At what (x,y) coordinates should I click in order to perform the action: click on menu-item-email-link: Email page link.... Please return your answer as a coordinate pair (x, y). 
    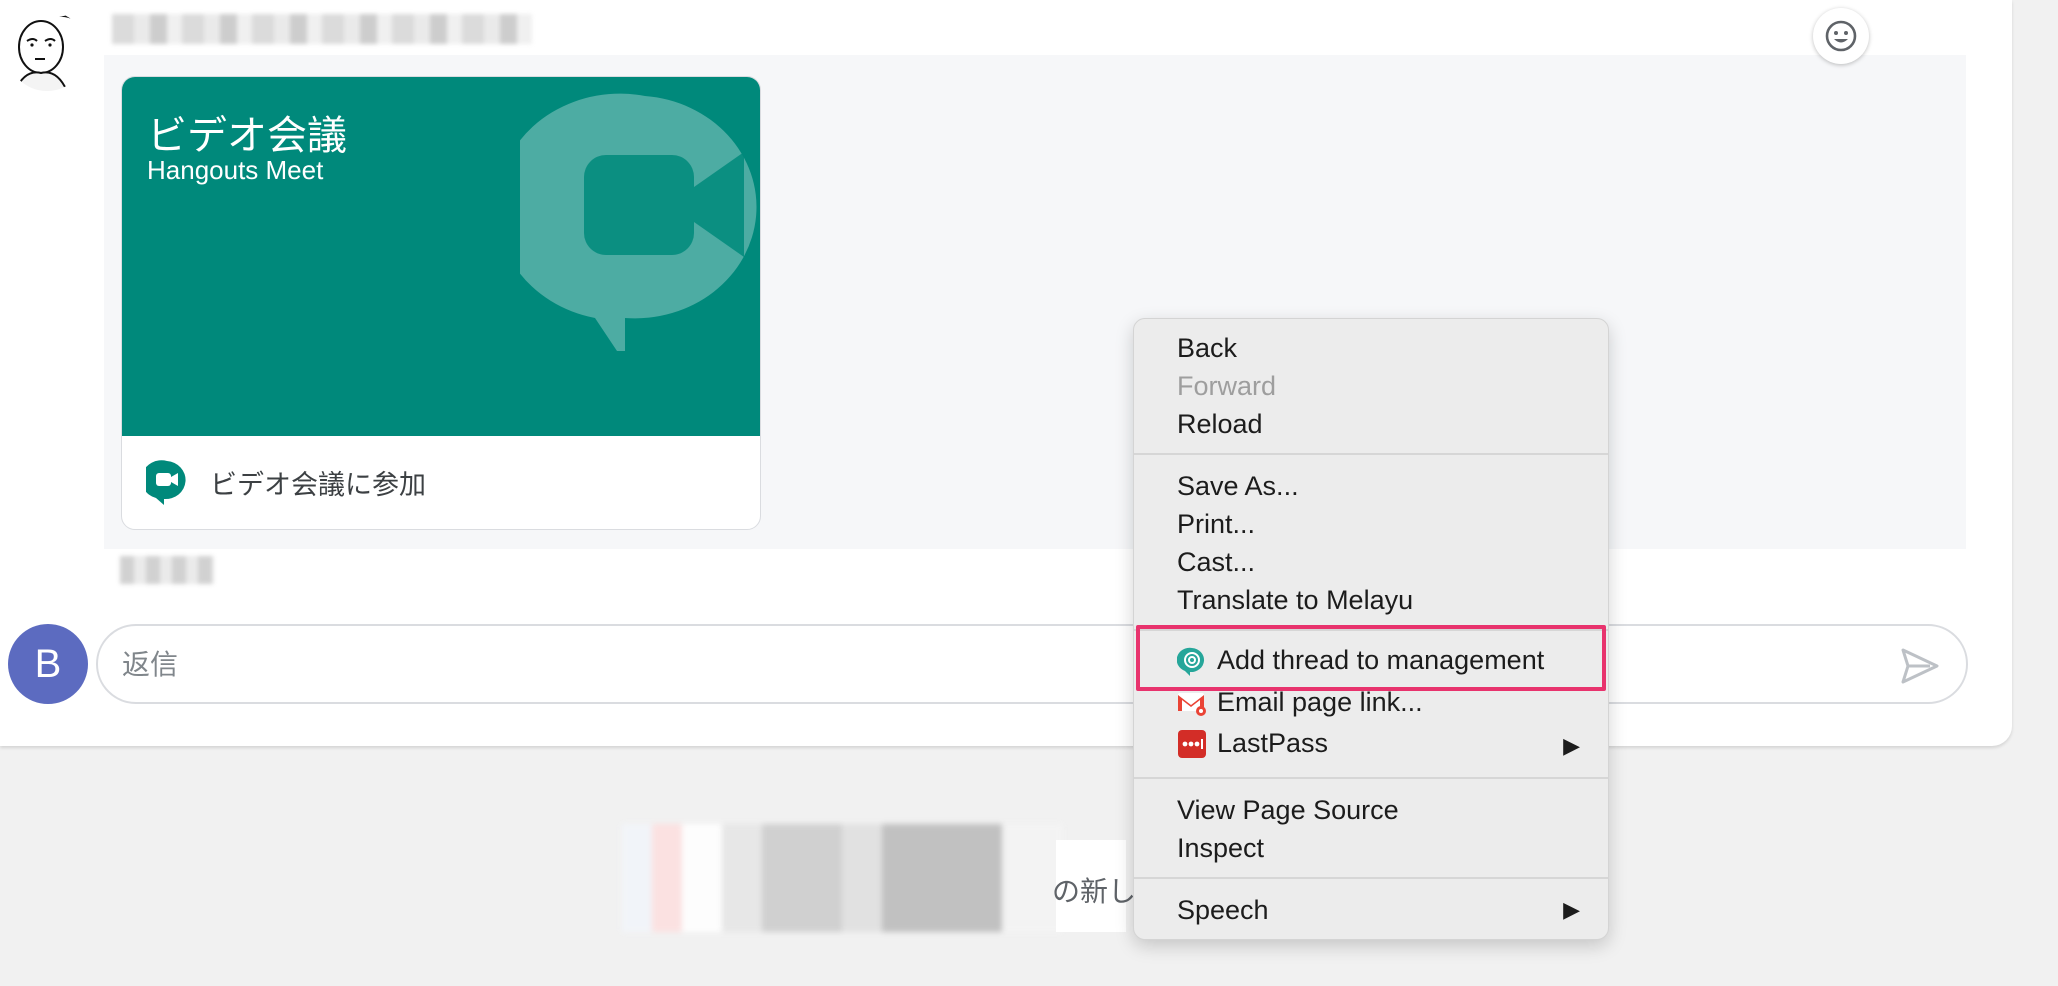
    Looking at the image, I should click on (1300, 702).